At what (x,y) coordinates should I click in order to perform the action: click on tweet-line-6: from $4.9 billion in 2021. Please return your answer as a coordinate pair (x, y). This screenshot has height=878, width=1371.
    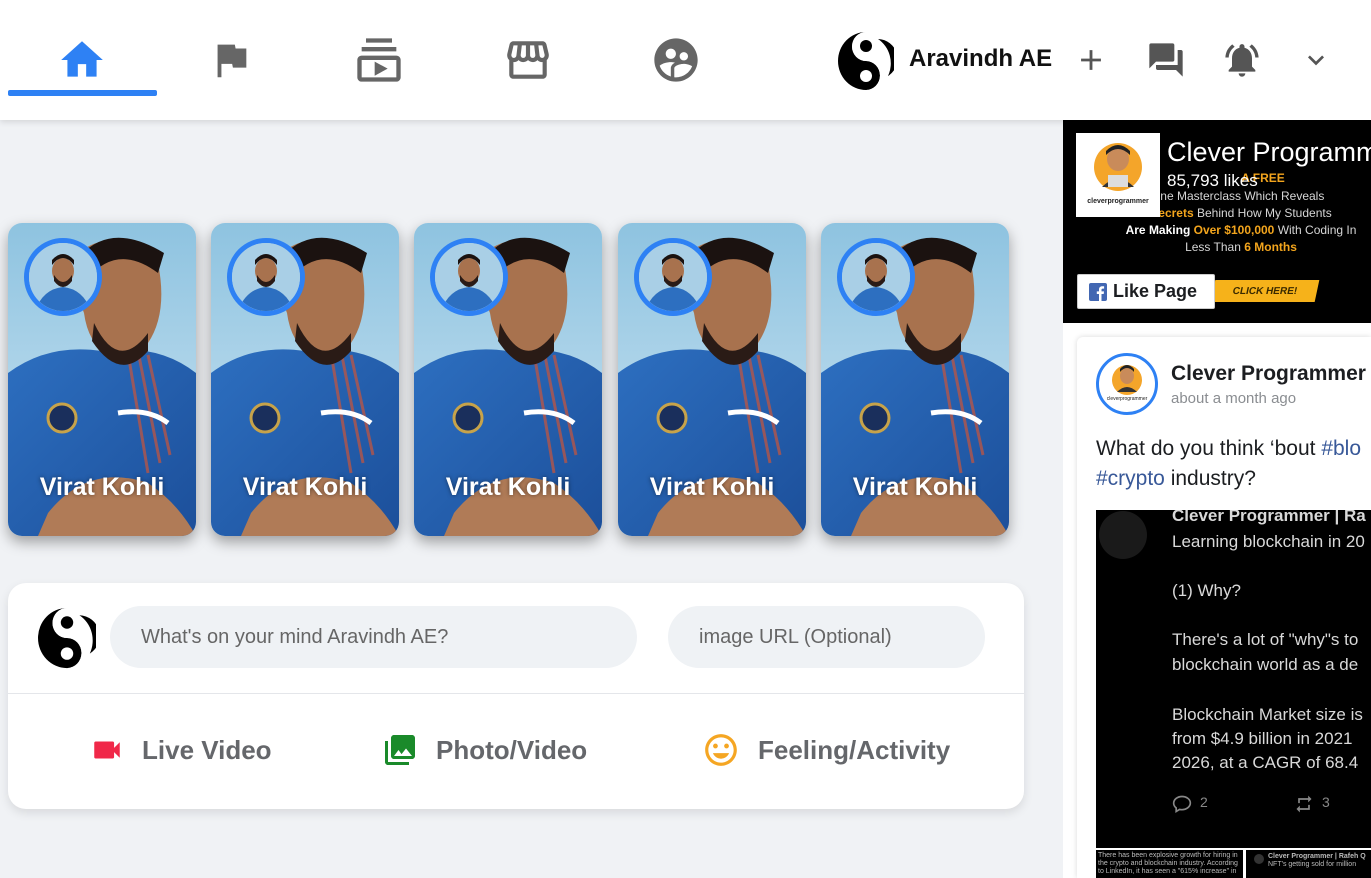
    Looking at the image, I should click on (1262, 738).